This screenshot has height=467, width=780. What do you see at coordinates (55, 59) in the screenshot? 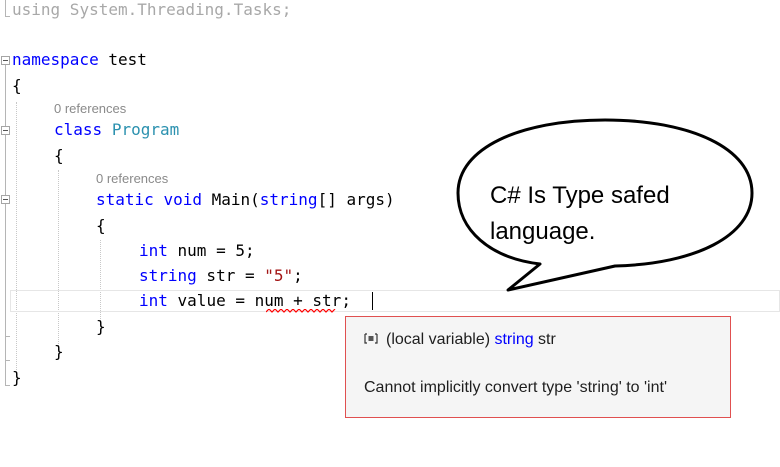
I see `namespace-keyword: namespace` at bounding box center [55, 59].